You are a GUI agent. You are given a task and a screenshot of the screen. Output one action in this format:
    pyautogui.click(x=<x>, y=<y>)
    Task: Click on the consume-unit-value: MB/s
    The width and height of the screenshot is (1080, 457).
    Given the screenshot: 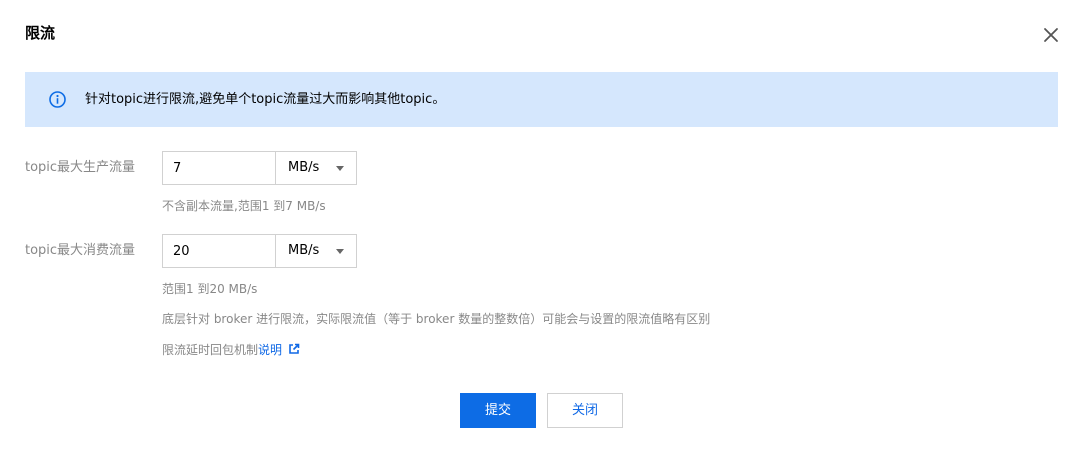 What is the action you would take?
    pyautogui.click(x=304, y=250)
    